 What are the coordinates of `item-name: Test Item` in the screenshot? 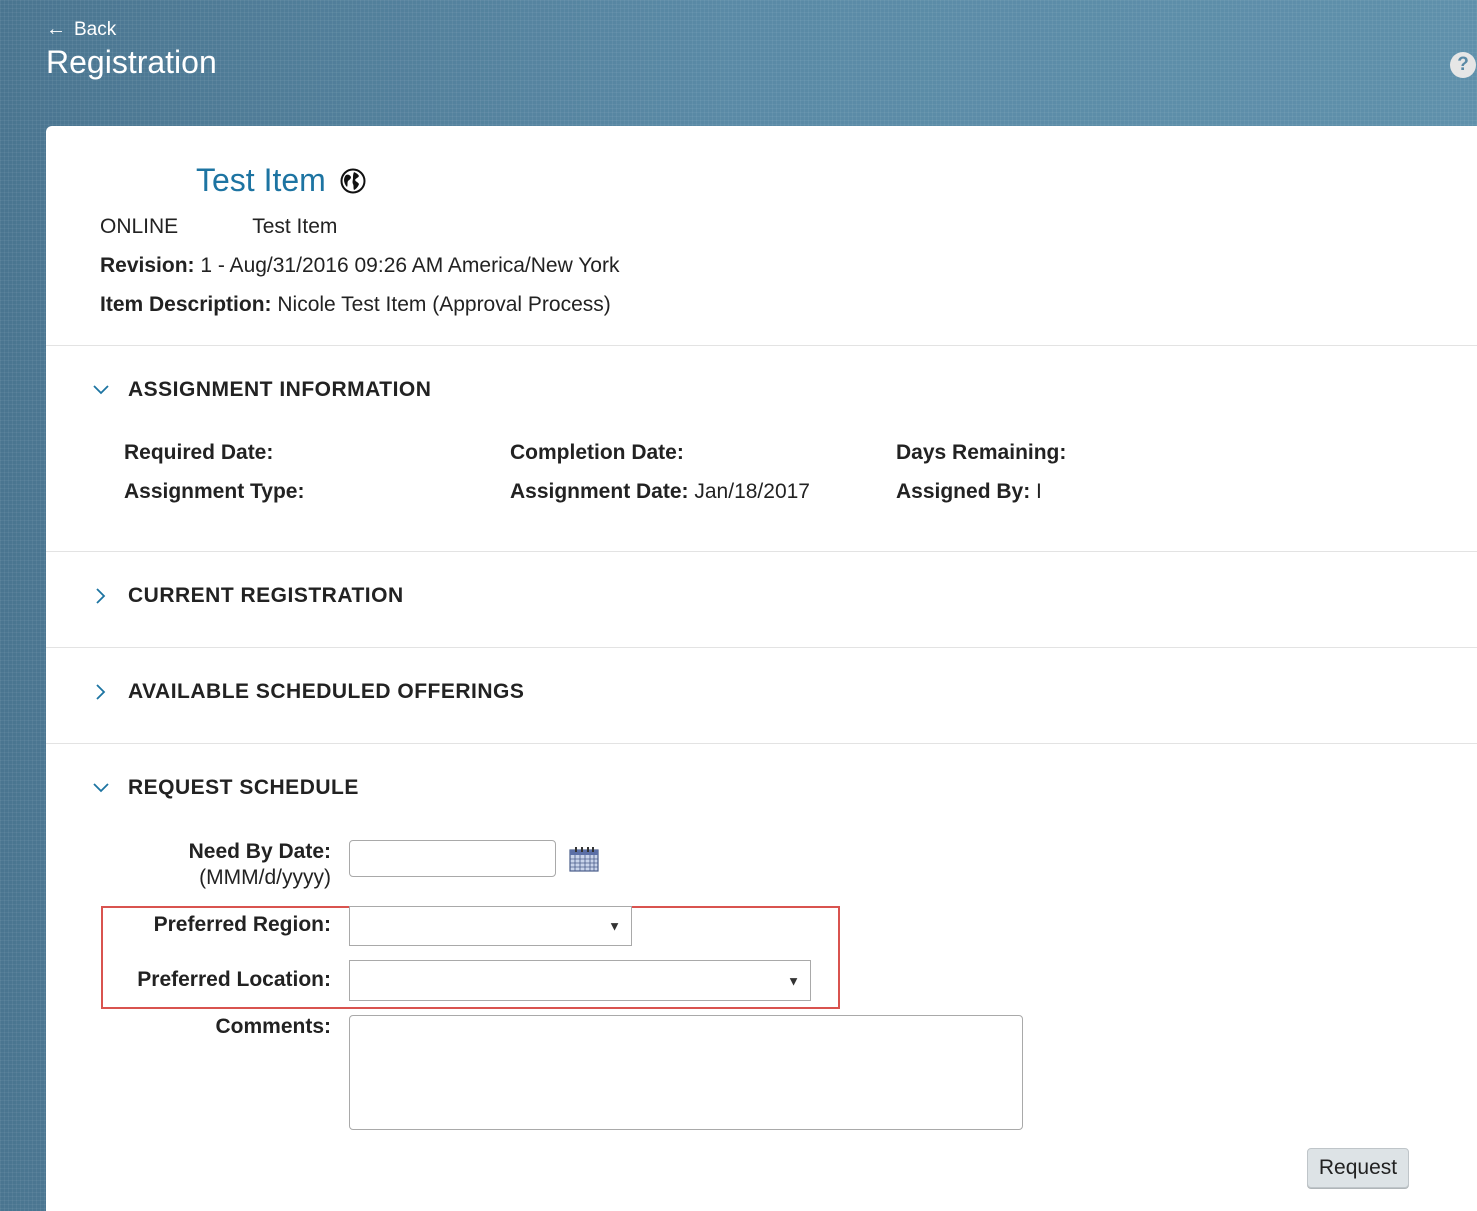 It's located at (295, 226).